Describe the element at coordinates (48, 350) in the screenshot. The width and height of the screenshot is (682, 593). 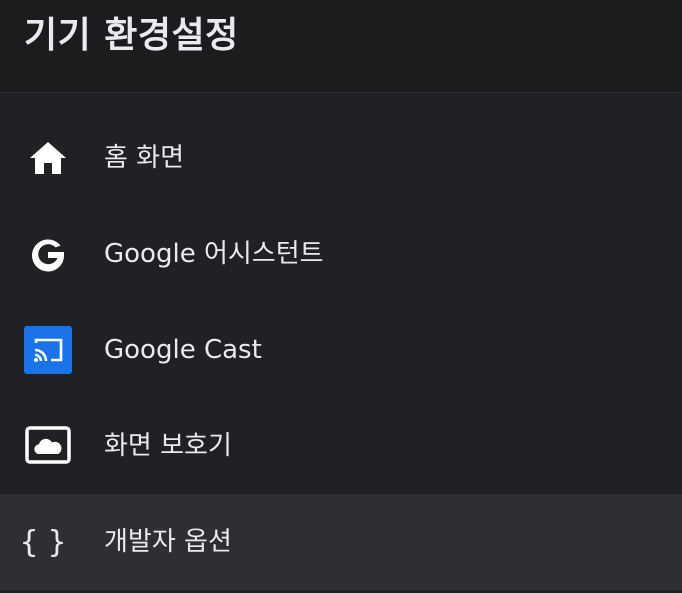
I see `cast-icon` at that location.